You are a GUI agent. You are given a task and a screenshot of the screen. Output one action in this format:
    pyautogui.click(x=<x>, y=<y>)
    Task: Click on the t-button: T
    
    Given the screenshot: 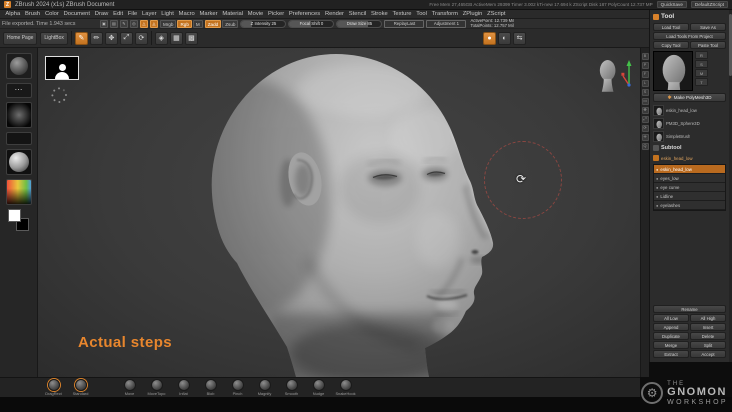 What is the action you would take?
    pyautogui.click(x=701, y=82)
    